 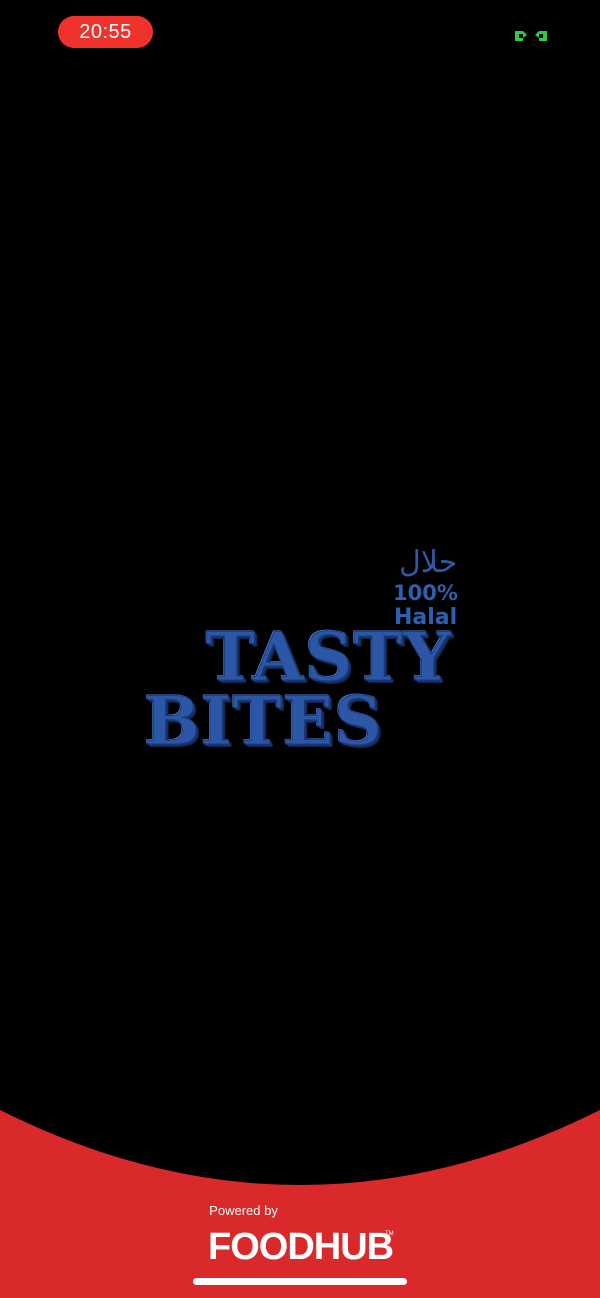 I want to click on logo-word-bites: BITES, so click(x=263, y=721).